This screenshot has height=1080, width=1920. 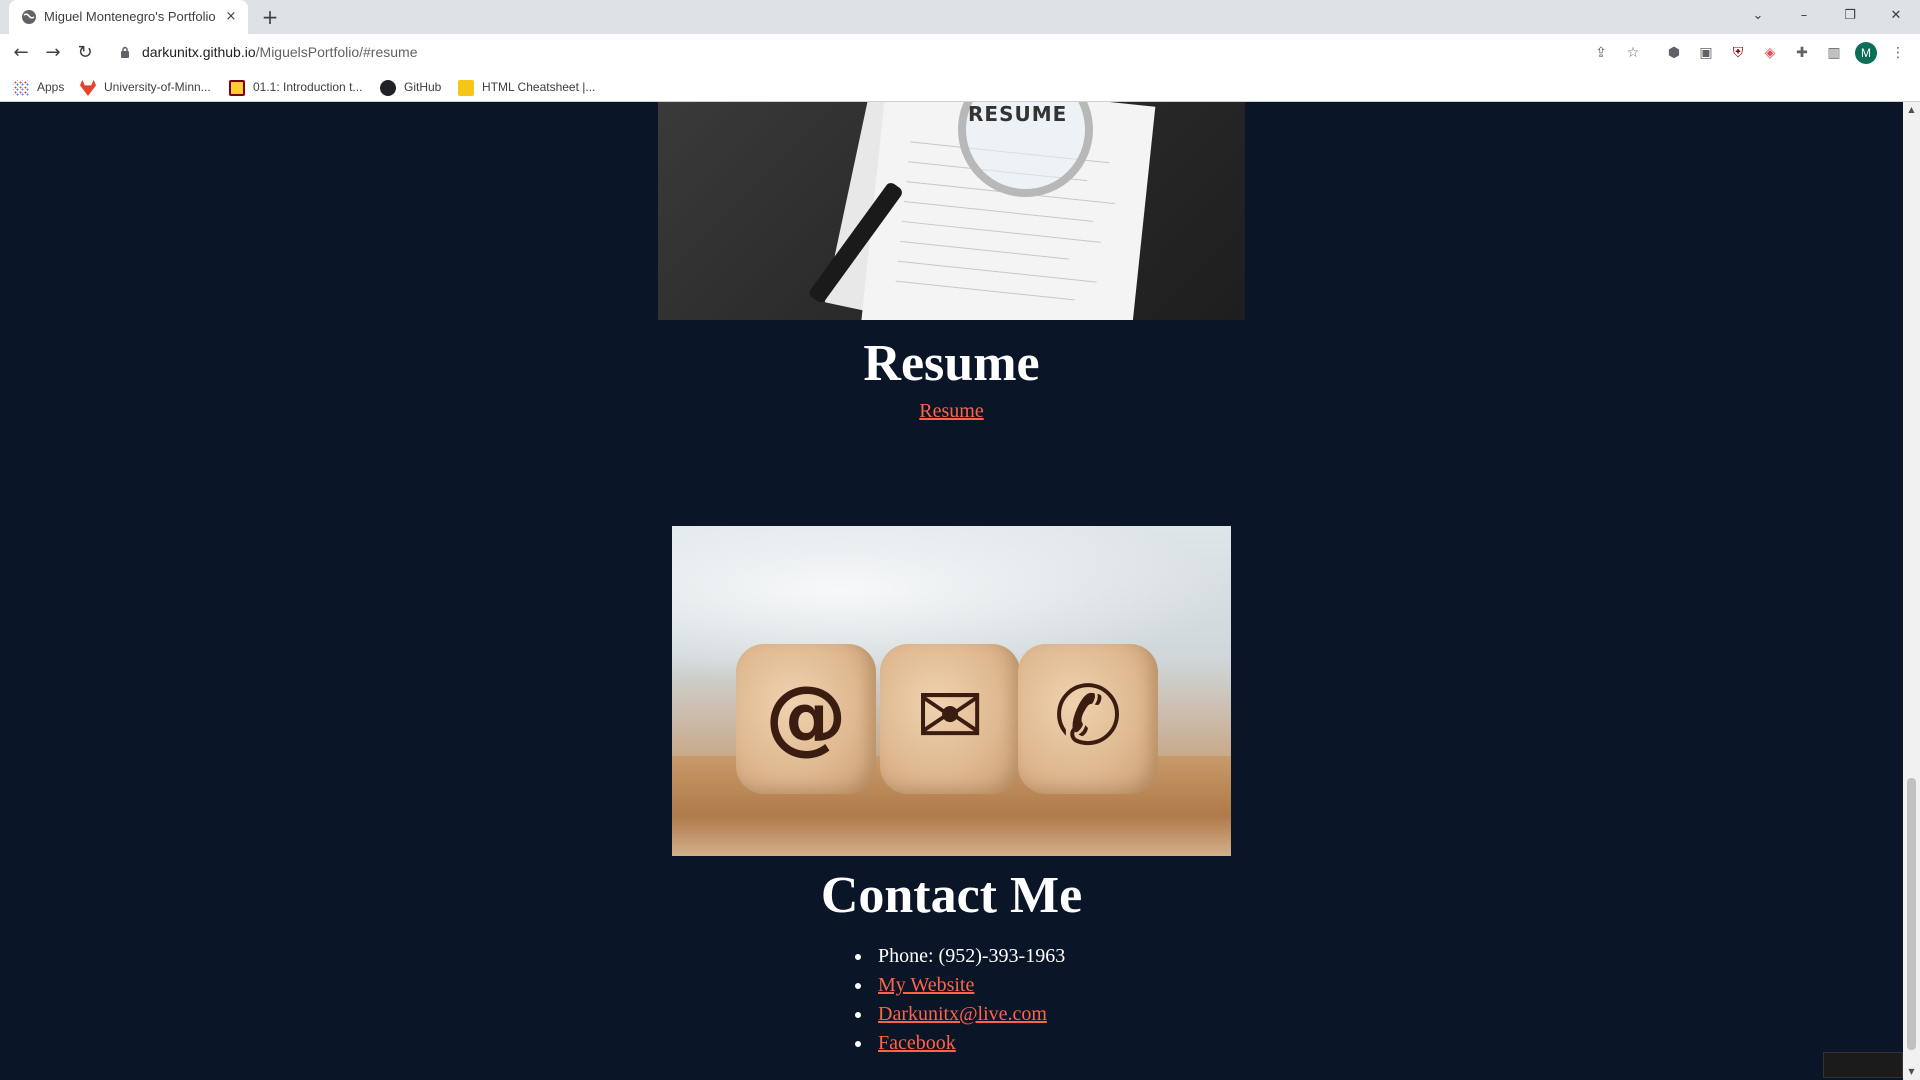 I want to click on envelope-cube: ✉, so click(x=950, y=719).